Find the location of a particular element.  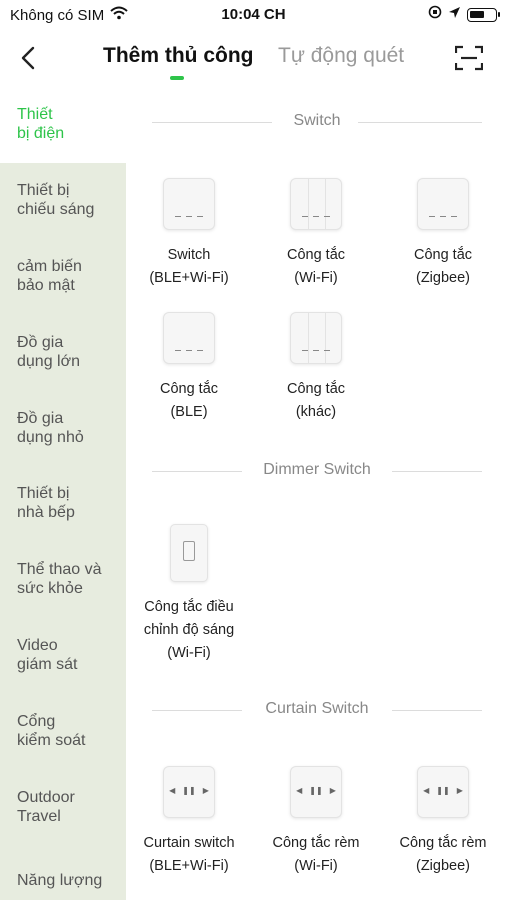

device-label: Công tắc (Zigbee) is located at coordinates (443, 266).